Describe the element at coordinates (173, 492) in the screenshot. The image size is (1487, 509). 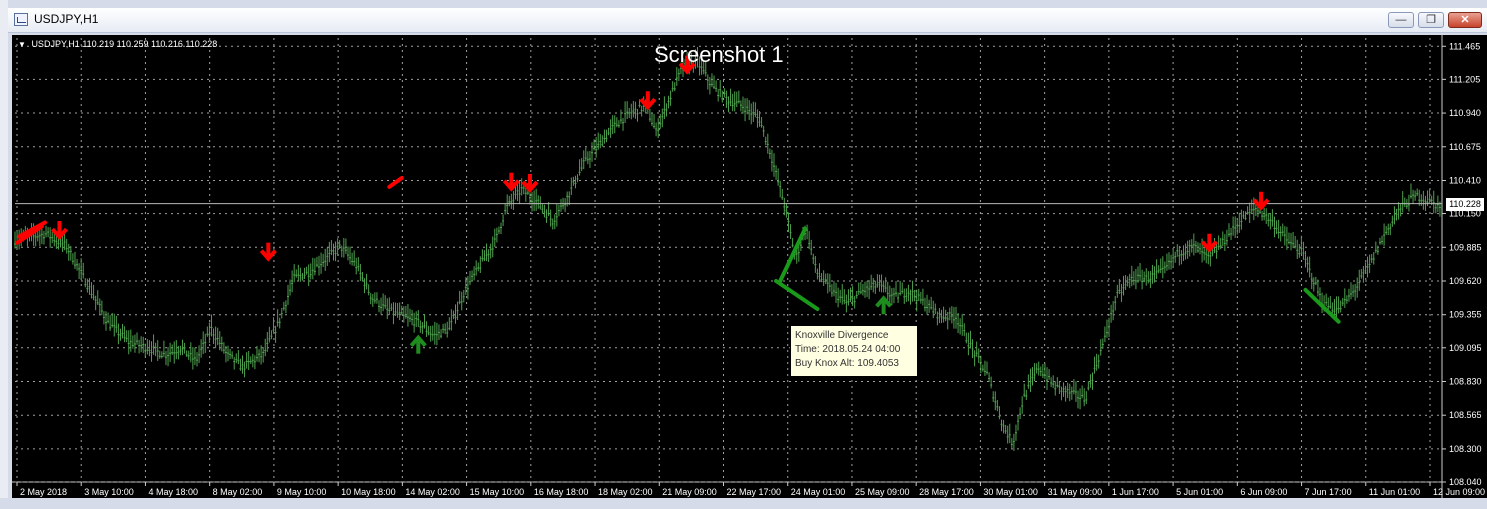
I see `x-tick-label: 4 May 18:00` at that location.